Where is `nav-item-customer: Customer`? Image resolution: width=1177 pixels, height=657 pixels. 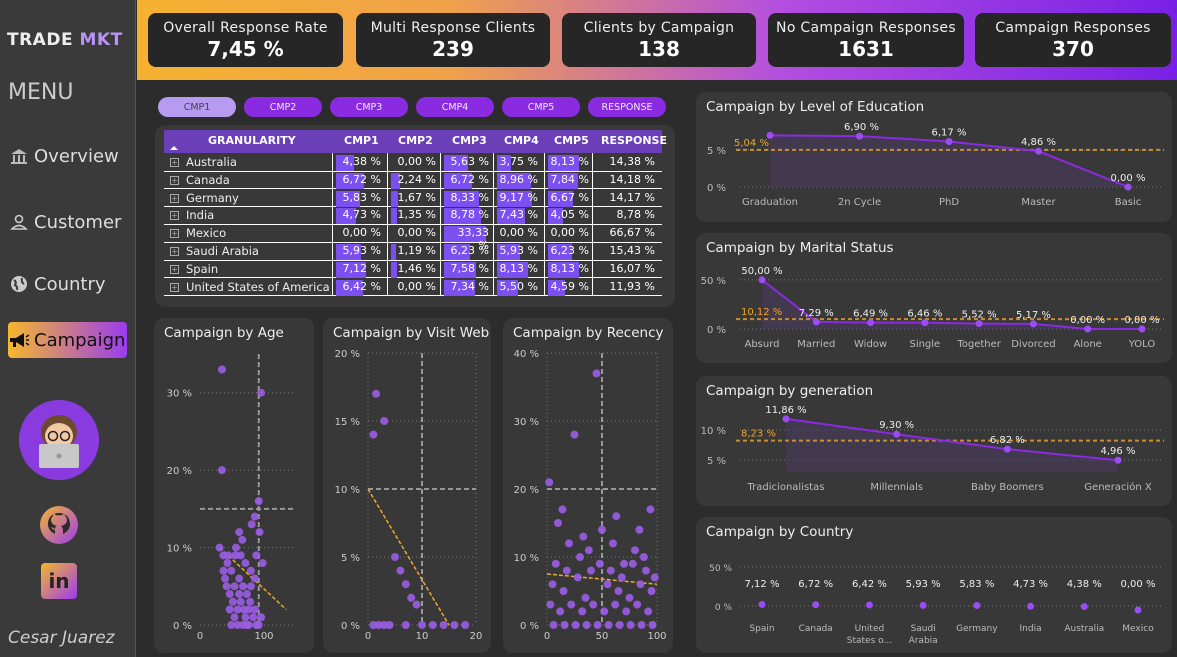
nav-item-customer: Customer is located at coordinates (67, 222).